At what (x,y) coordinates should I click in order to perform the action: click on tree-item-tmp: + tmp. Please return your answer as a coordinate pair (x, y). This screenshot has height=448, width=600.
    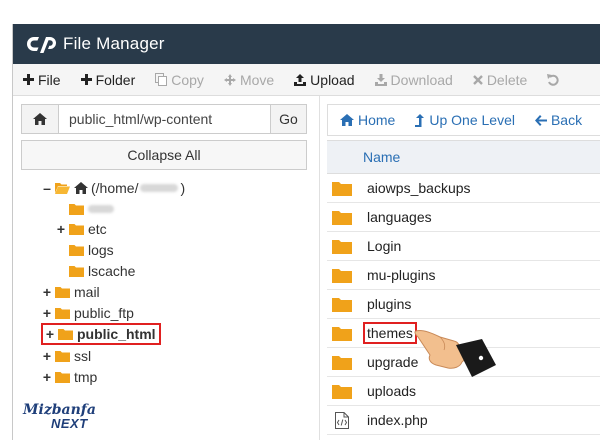
    Looking at the image, I should click on (69, 377).